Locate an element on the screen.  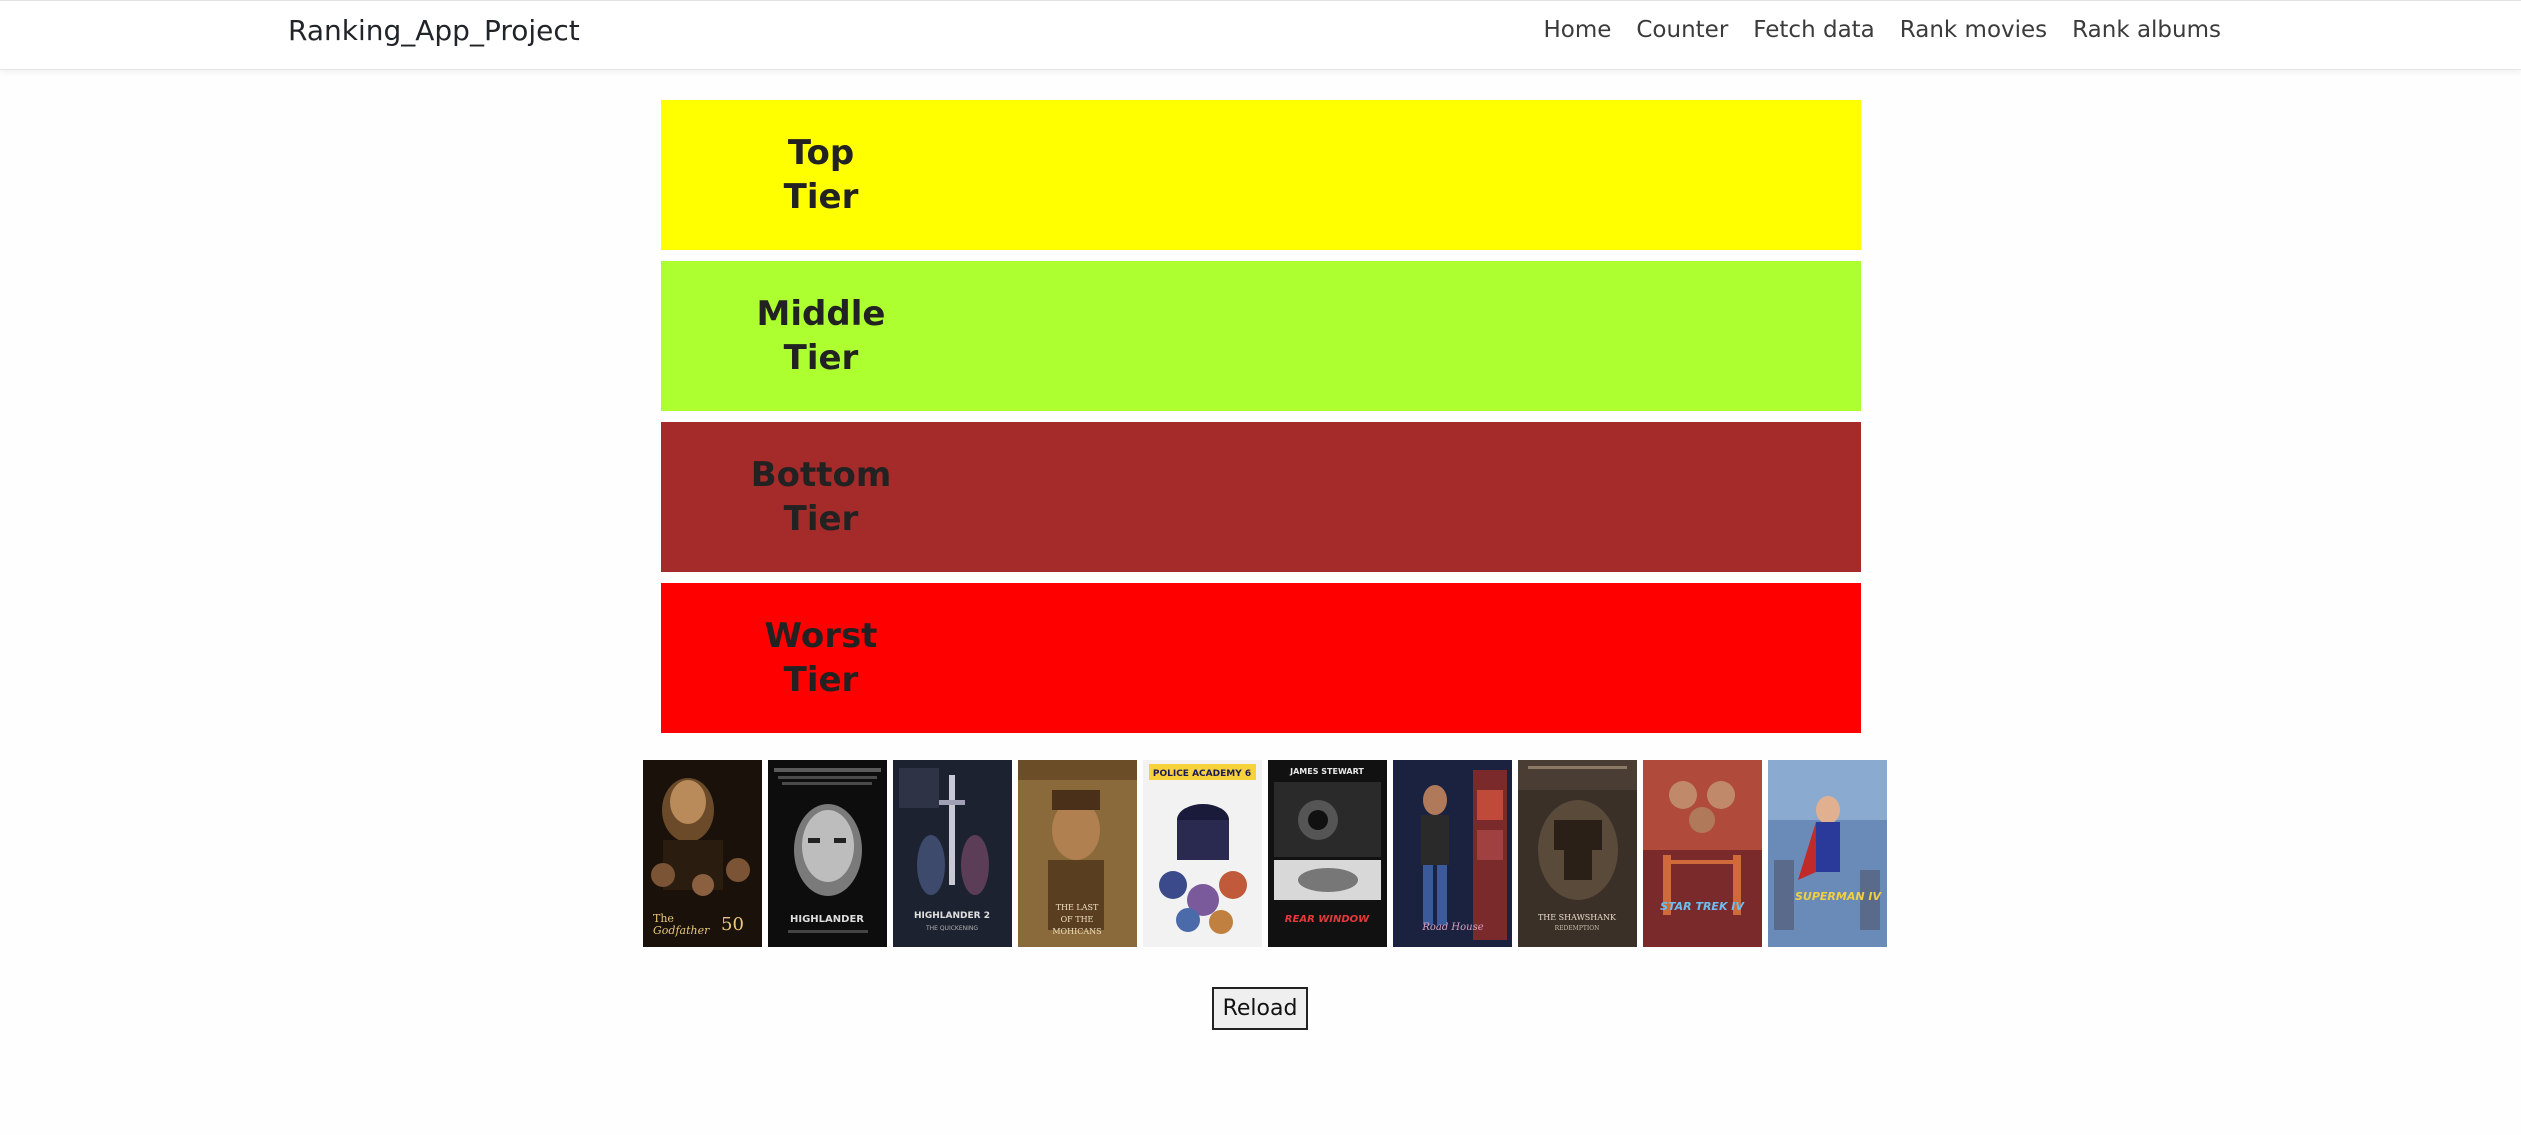
svg-text: 50 is located at coordinates (732, 924).